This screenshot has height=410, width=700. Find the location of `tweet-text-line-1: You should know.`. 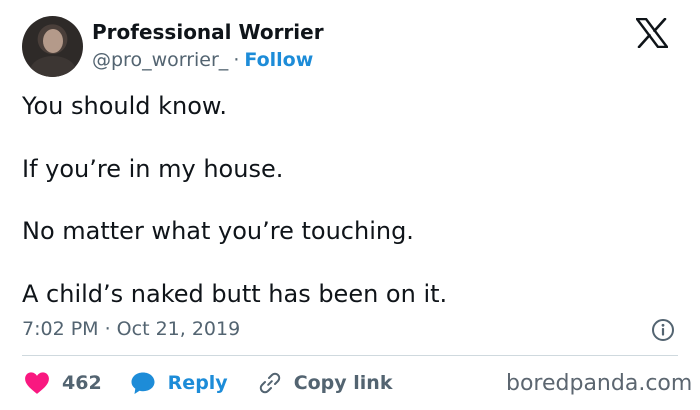

tweet-text-line-1: You should know. is located at coordinates (124, 106).